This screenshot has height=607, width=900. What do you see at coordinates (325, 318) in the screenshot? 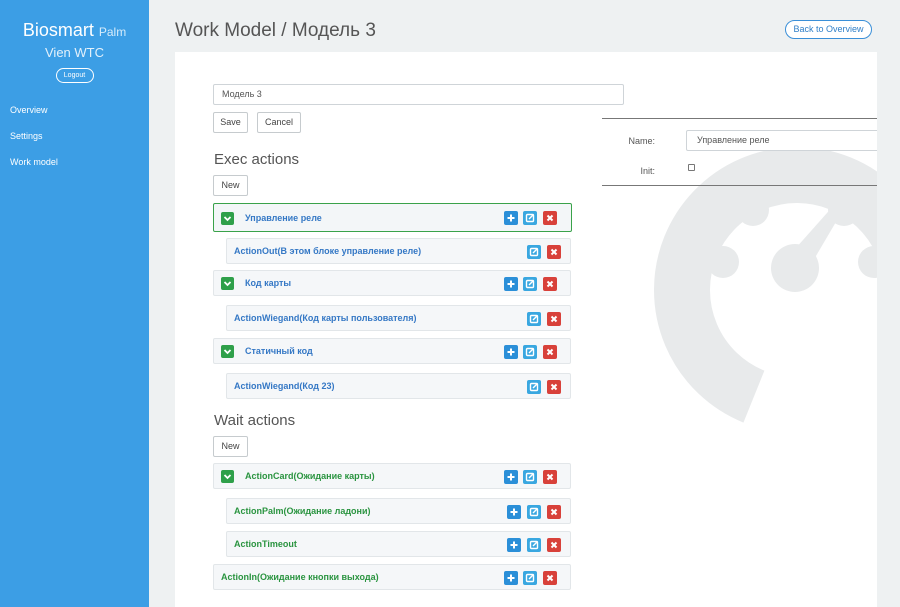
I see `exec-action-label: ActionWiegand(Код карты пользователя)` at bounding box center [325, 318].